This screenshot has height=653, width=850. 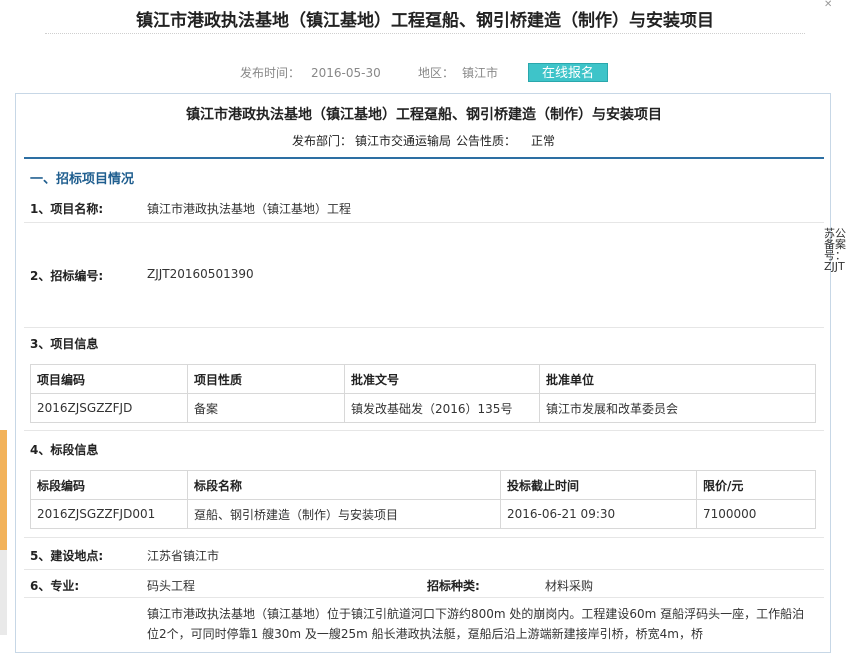 I want to click on page-title: 镇江市港政执法基地（镇江基地）工程趸船、钢引桥建造（制作）与安装项目, so click(x=425, y=21).